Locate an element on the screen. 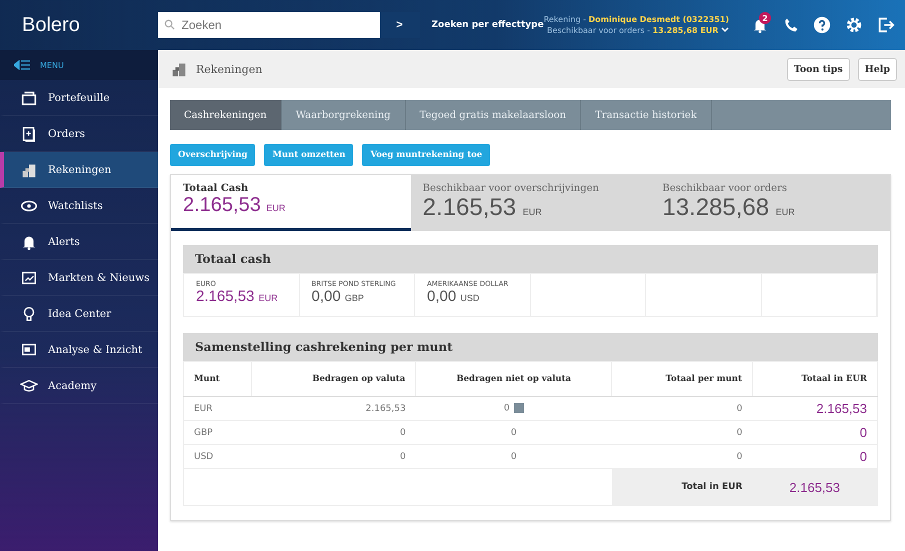 This screenshot has width=905, height=551. column-header: Bedragen op valuta is located at coordinates (333, 379).